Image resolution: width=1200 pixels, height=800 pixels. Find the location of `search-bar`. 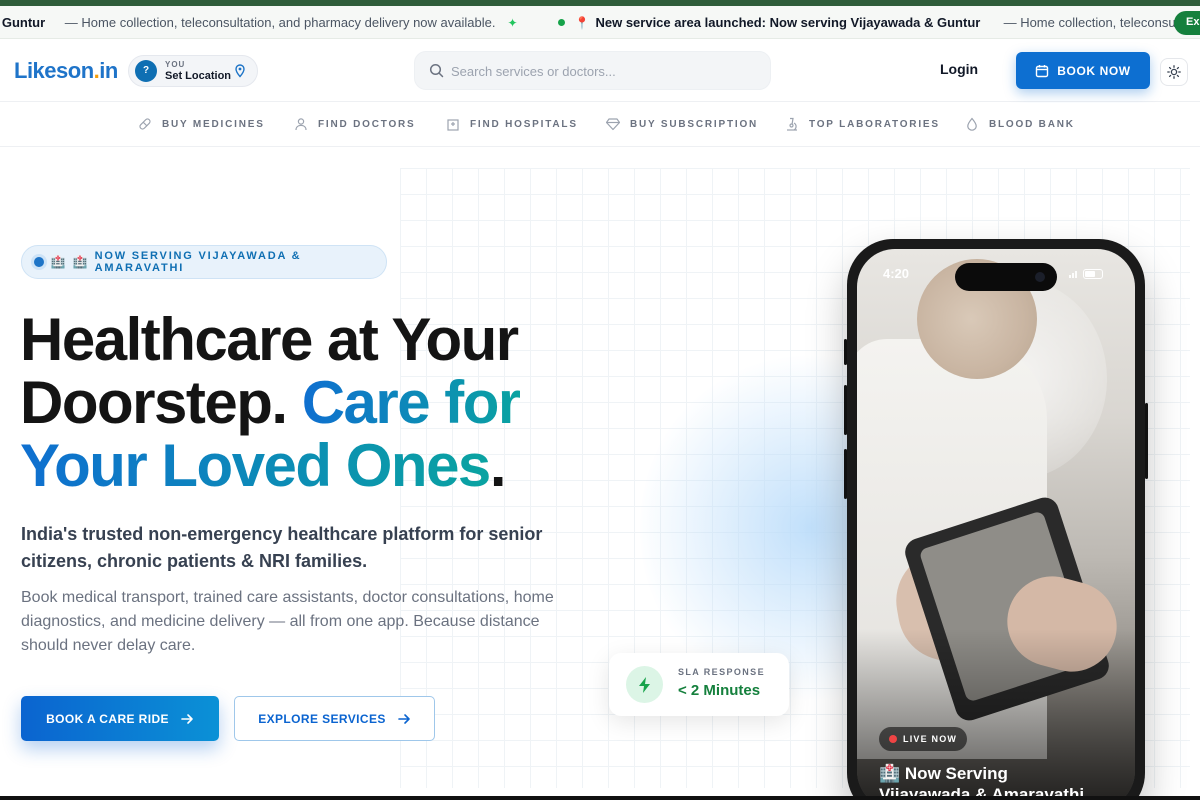

search-bar is located at coordinates (592, 70).